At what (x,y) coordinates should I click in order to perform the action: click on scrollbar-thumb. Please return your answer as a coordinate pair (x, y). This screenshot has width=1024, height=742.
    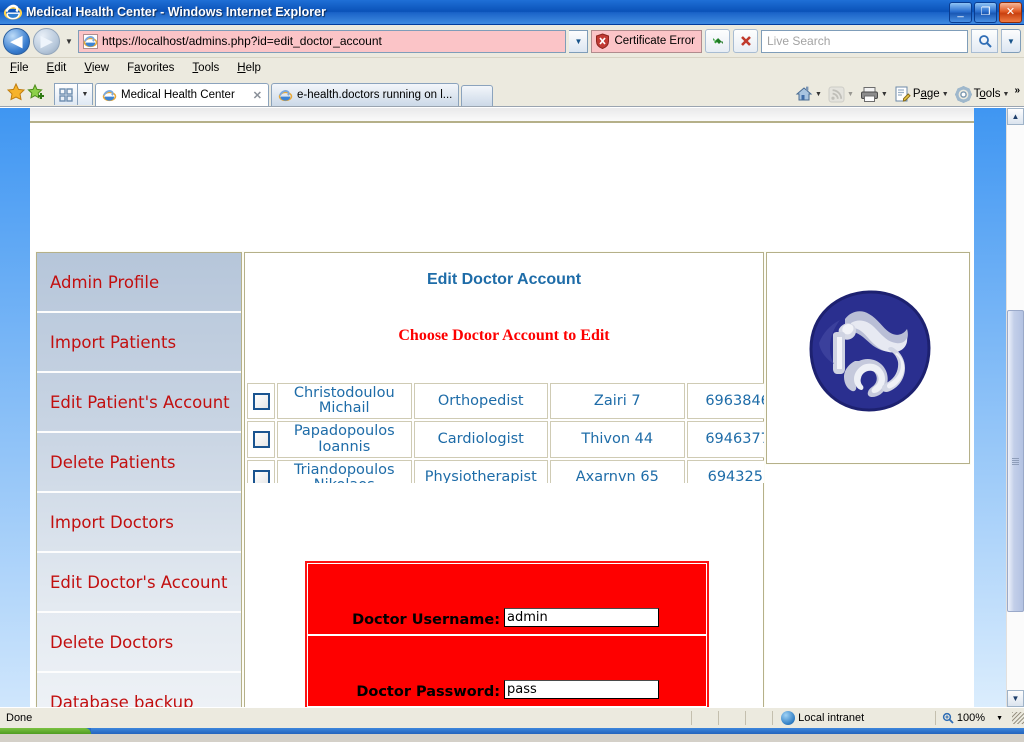
    Looking at the image, I should click on (1015, 461).